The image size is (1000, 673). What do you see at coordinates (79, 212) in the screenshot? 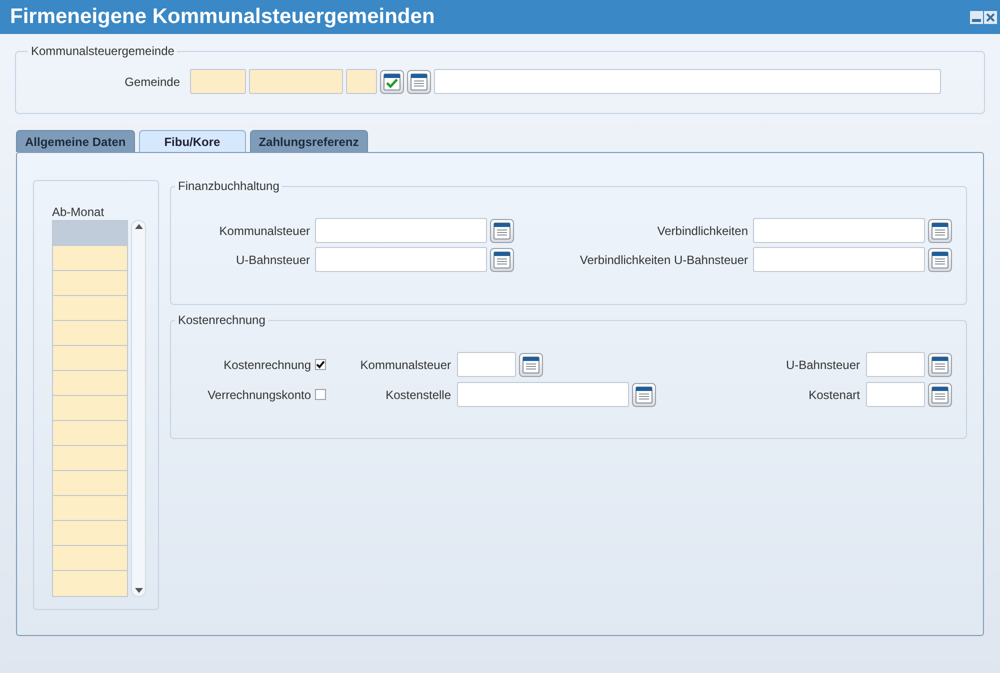
I see `list-header: Ab-Monat` at bounding box center [79, 212].